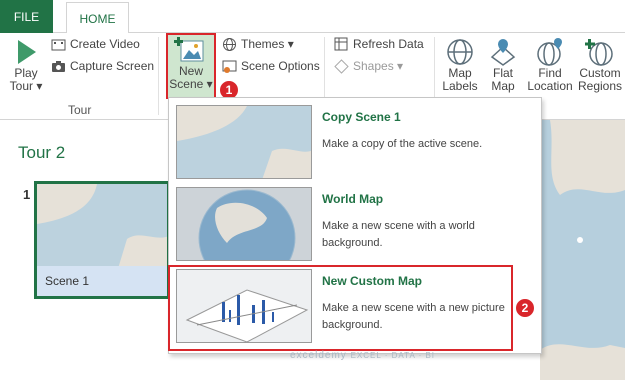 This screenshot has width=625, height=380. Describe the element at coordinates (341, 66) in the screenshot. I see `shapes-icon` at that location.